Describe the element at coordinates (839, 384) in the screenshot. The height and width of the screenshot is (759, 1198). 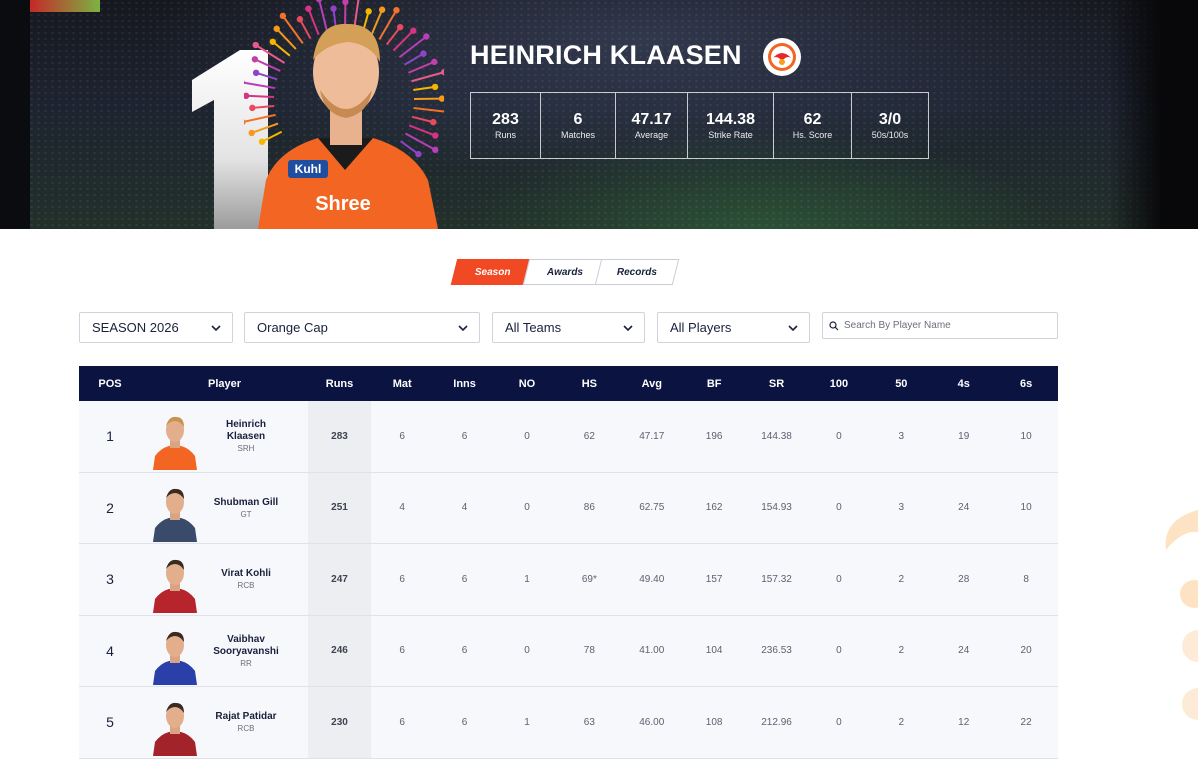
I see `header-100: 100` at that location.